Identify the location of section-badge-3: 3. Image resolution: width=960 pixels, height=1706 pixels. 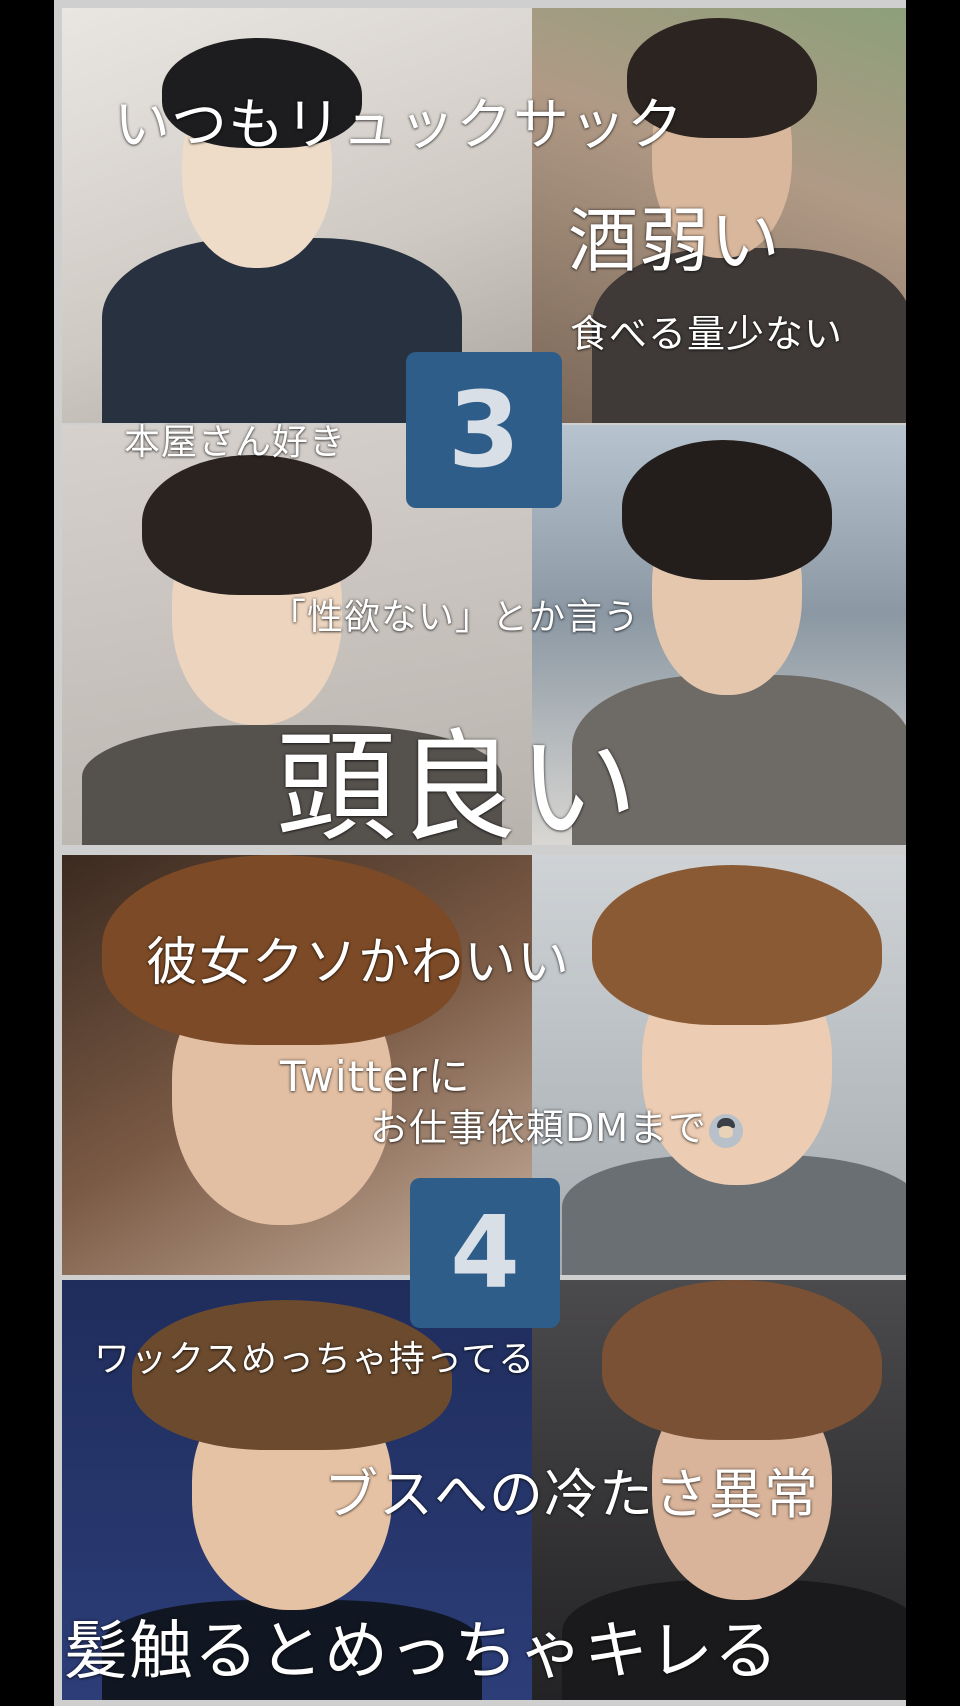
(484, 430).